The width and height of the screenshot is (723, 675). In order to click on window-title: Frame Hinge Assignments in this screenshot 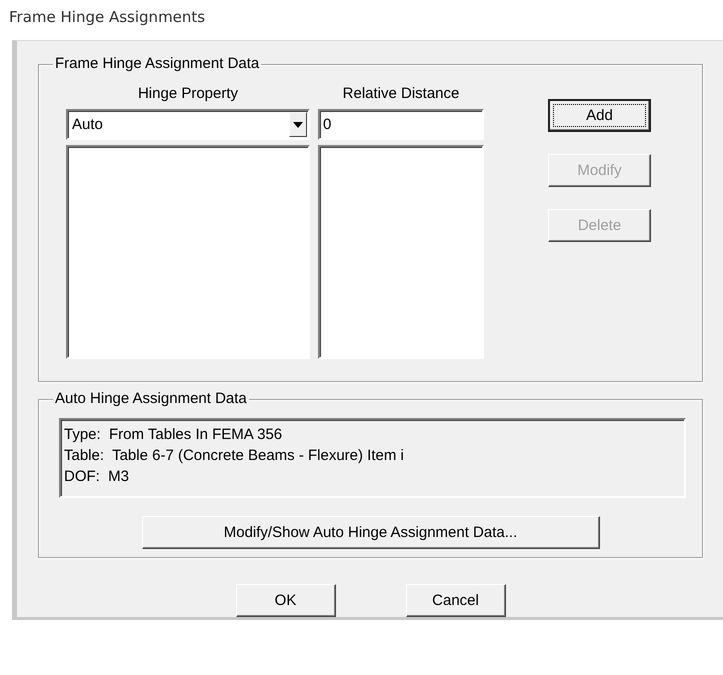, I will do `click(107, 17)`.